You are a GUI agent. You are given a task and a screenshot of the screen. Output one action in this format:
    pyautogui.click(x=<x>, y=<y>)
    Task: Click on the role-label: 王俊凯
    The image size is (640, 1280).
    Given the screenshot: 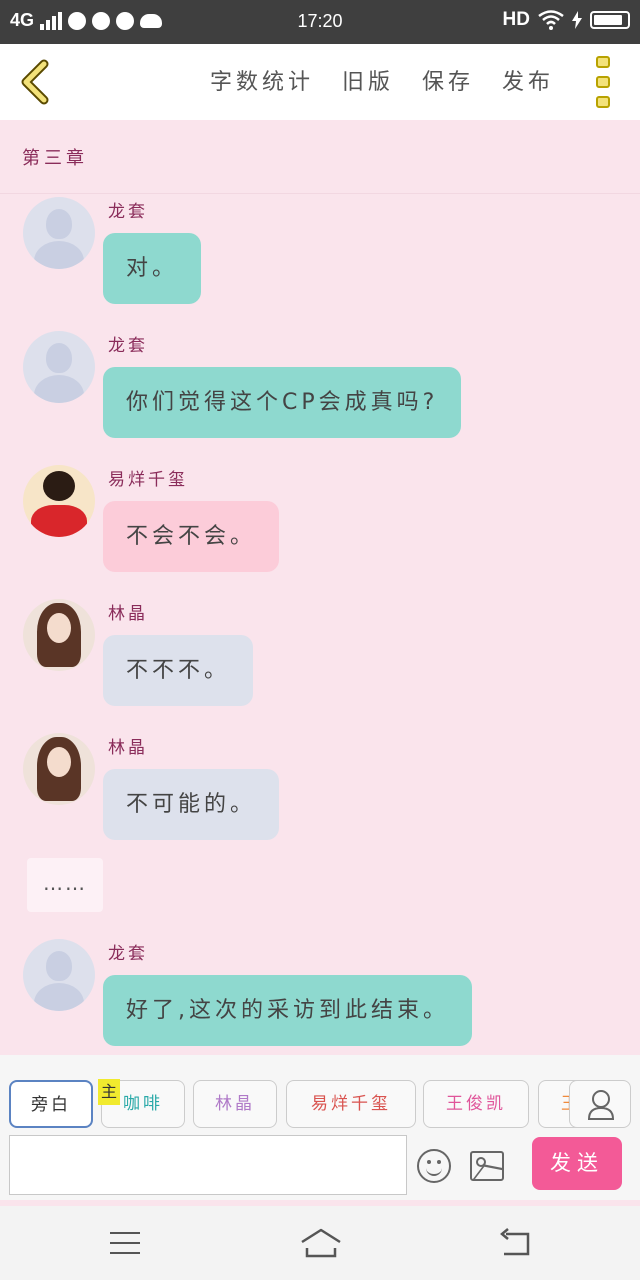 What is the action you would take?
    pyautogui.click(x=476, y=1104)
    